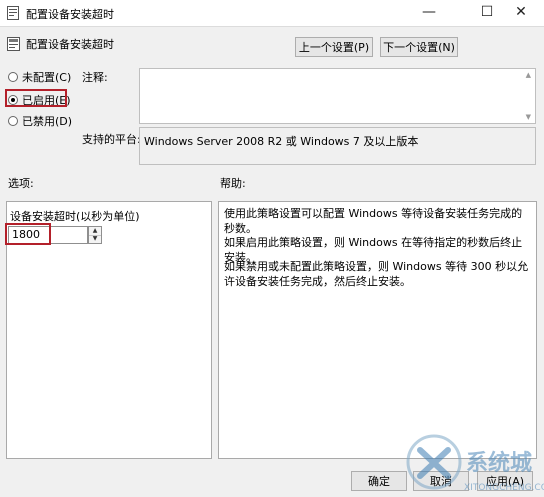  Describe the element at coordinates (505, 481) in the screenshot. I see `apply-button: 应用(A)` at that location.